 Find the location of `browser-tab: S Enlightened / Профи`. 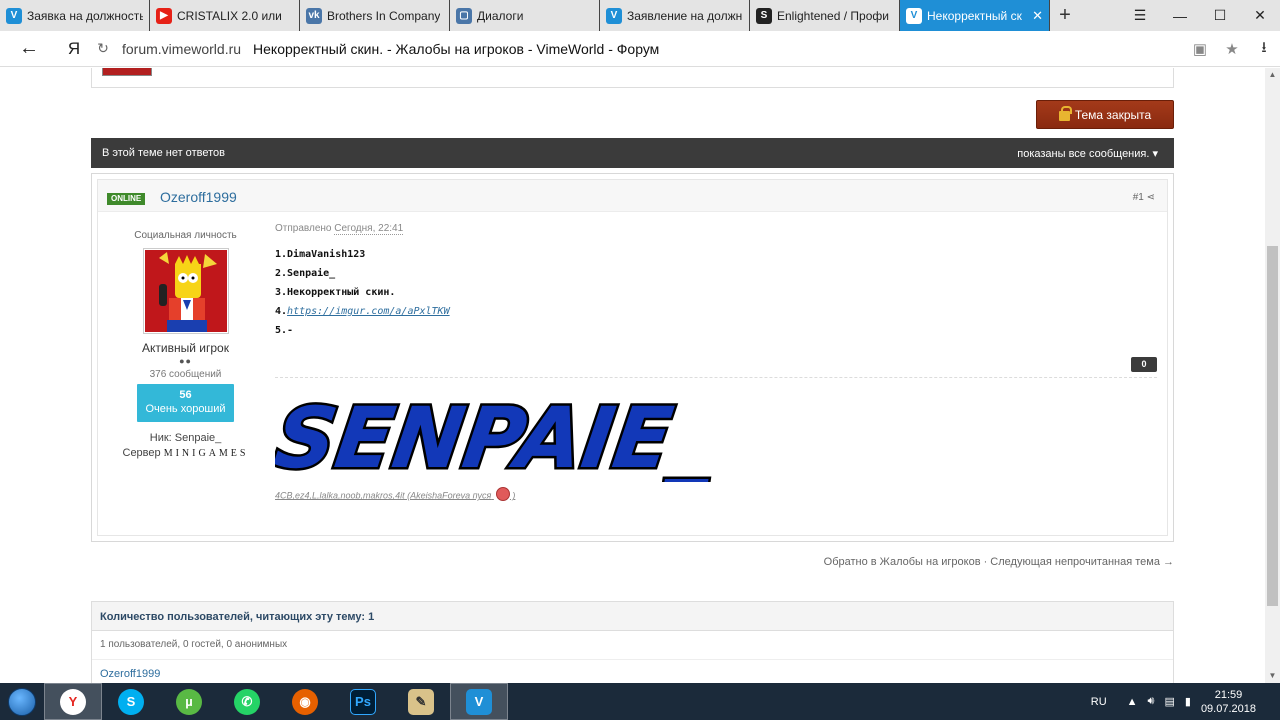

browser-tab: S Enlightened / Профи is located at coordinates (825, 15).